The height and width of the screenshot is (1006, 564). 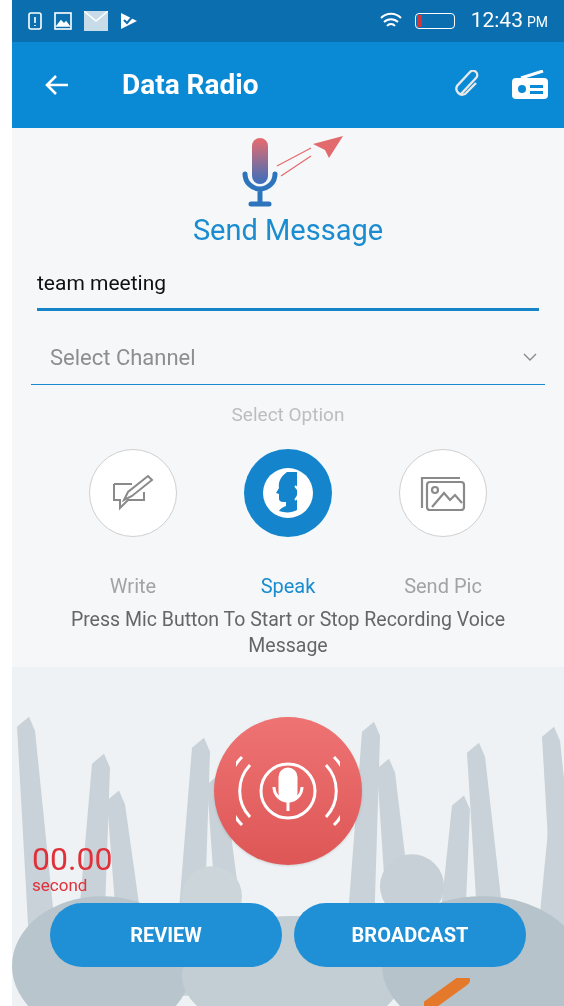 I want to click on action-button: REVIEW, so click(x=166, y=934).